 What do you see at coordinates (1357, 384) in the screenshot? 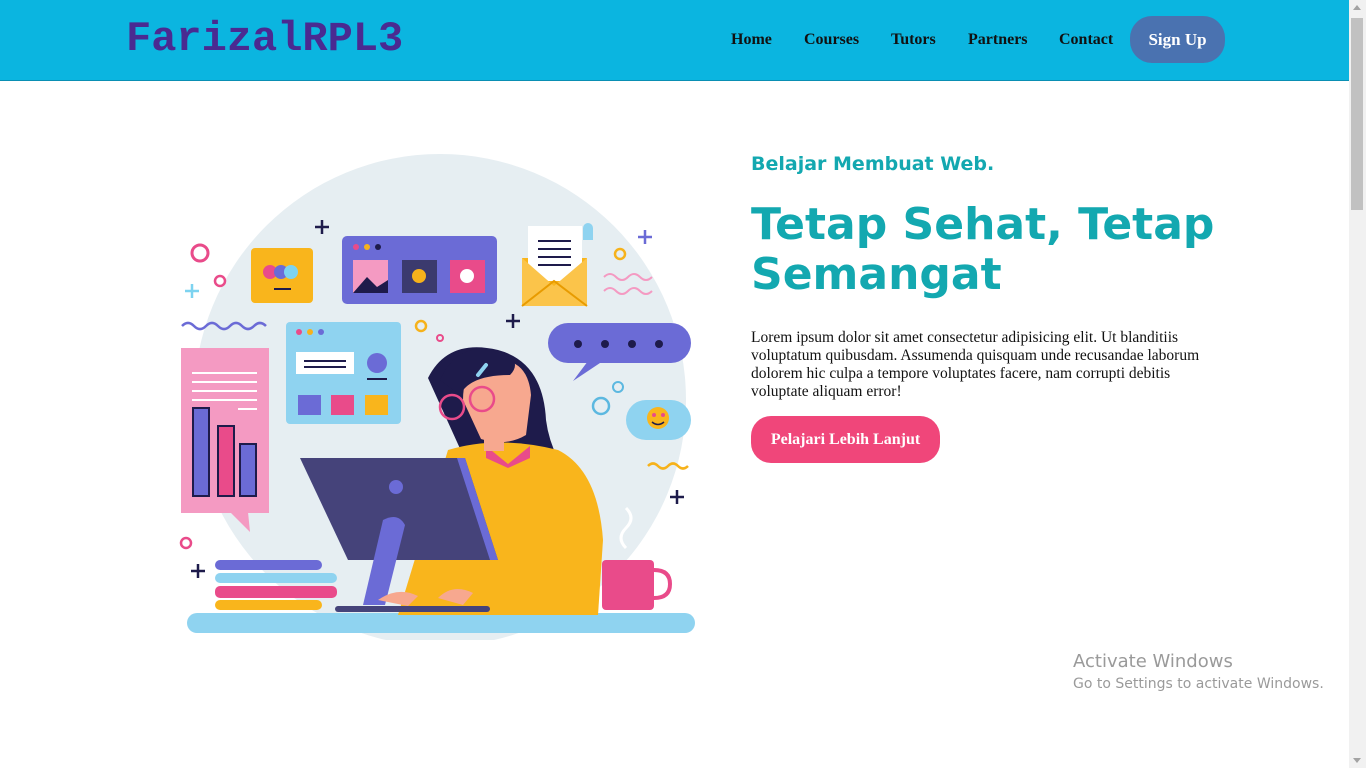
I see `vertical-scrollbar` at bounding box center [1357, 384].